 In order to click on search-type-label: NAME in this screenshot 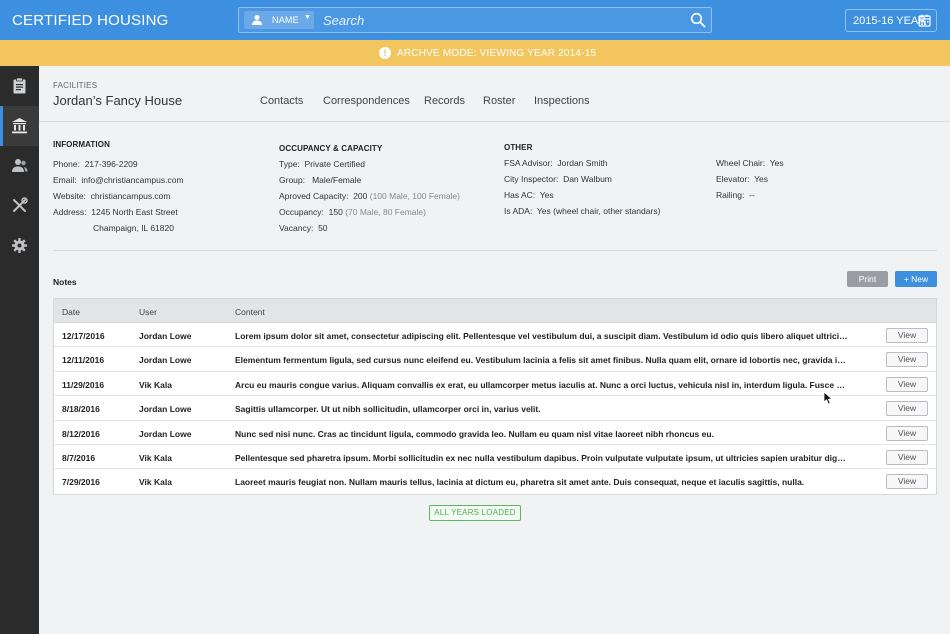, I will do `click(285, 20)`.